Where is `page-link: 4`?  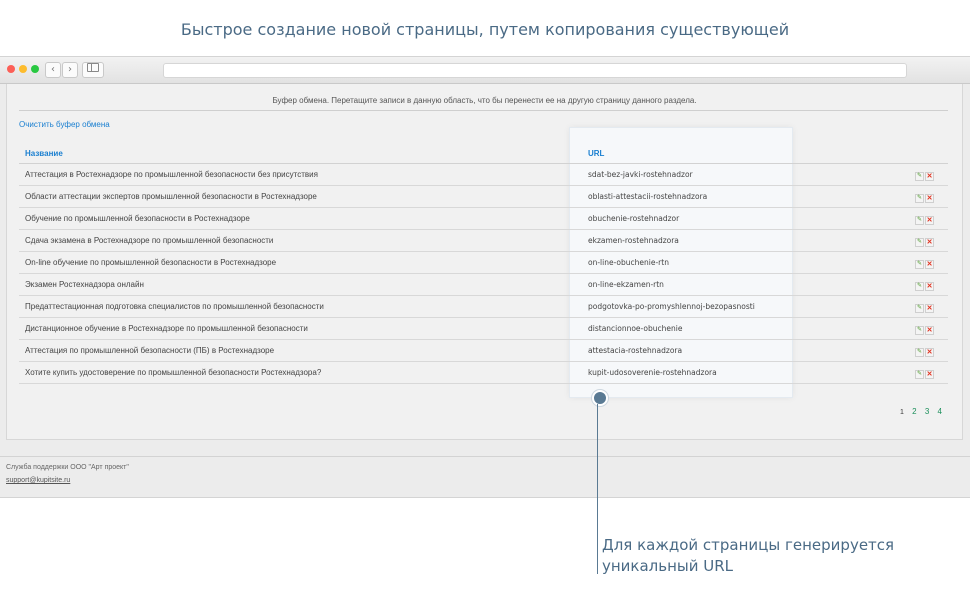
page-link: 4 is located at coordinates (940, 411).